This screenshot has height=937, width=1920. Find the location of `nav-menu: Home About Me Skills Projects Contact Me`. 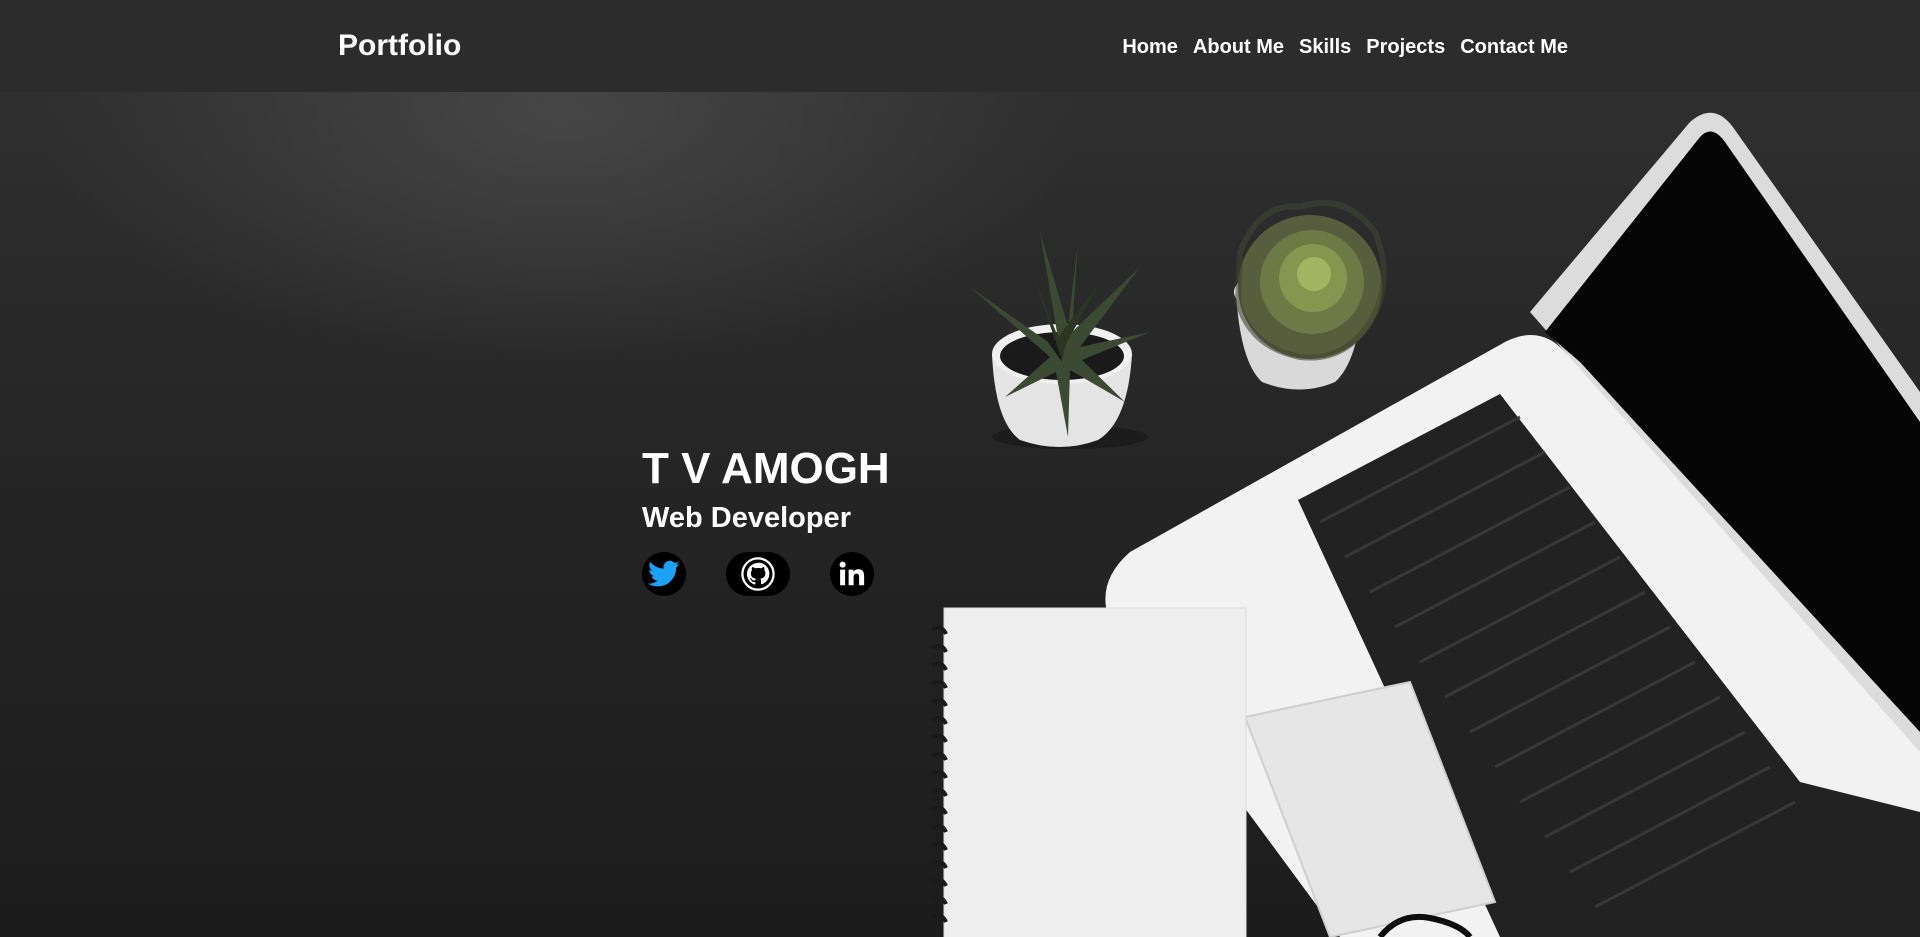

nav-menu: Home About Me Skills Projects Contact Me is located at coordinates (1345, 47).